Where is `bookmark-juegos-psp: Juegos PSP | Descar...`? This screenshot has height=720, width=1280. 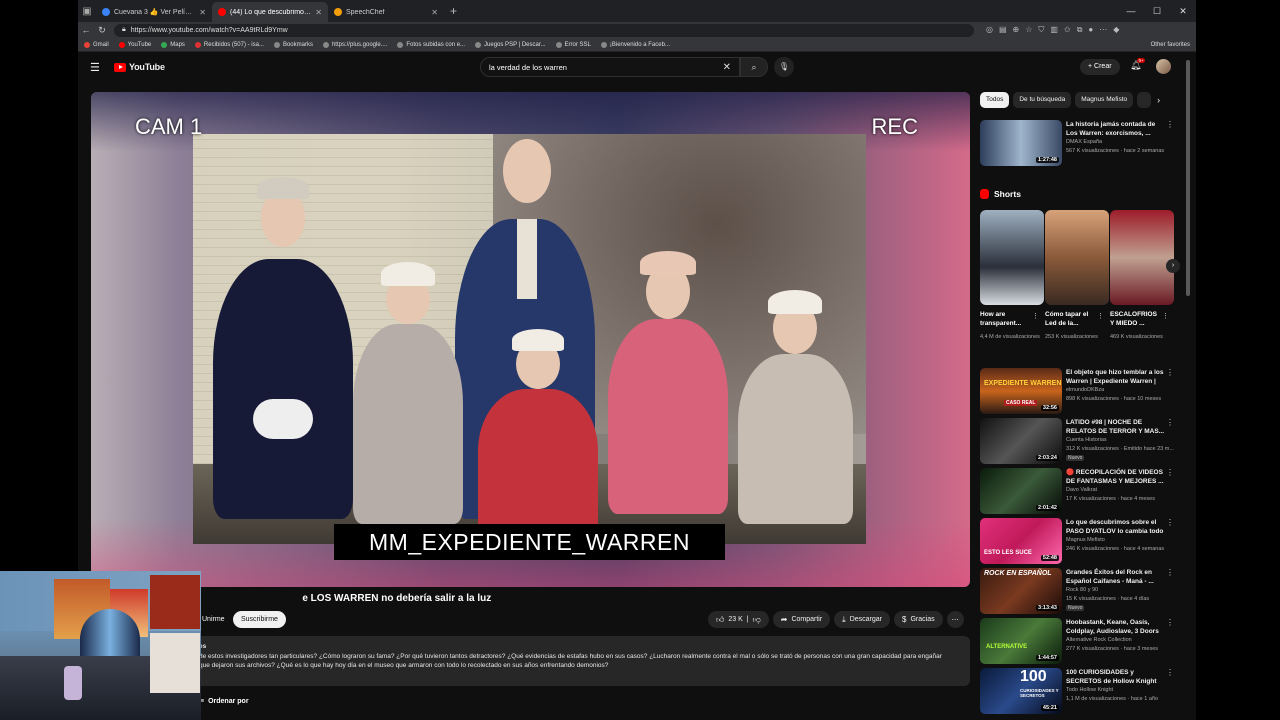
bookmark-juegos-psp: Juegos PSP | Descar... is located at coordinates (510, 44).